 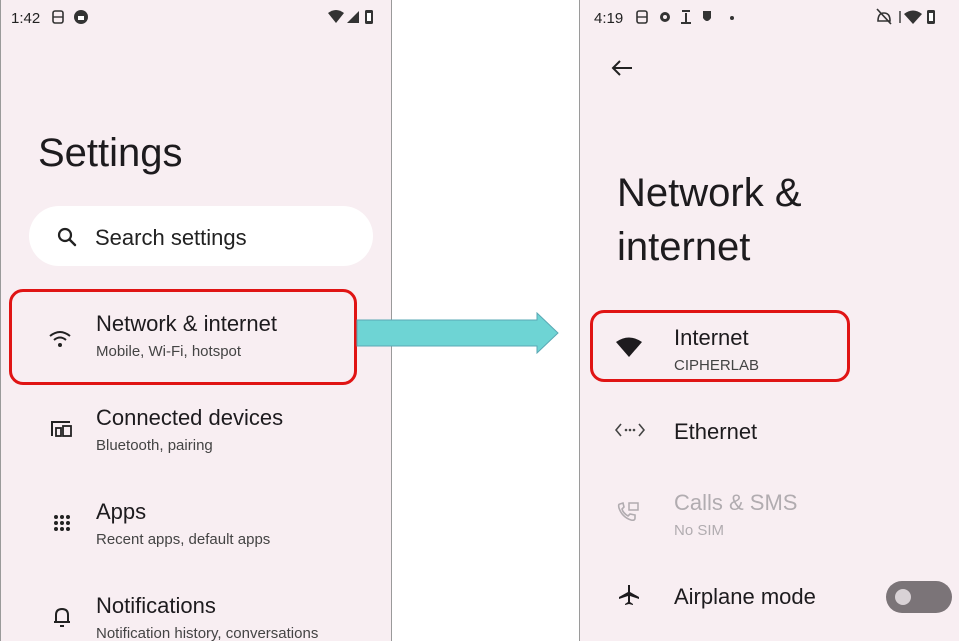 I want to click on settings-item-airplane-mode: Airplane mode, so click(x=769, y=597).